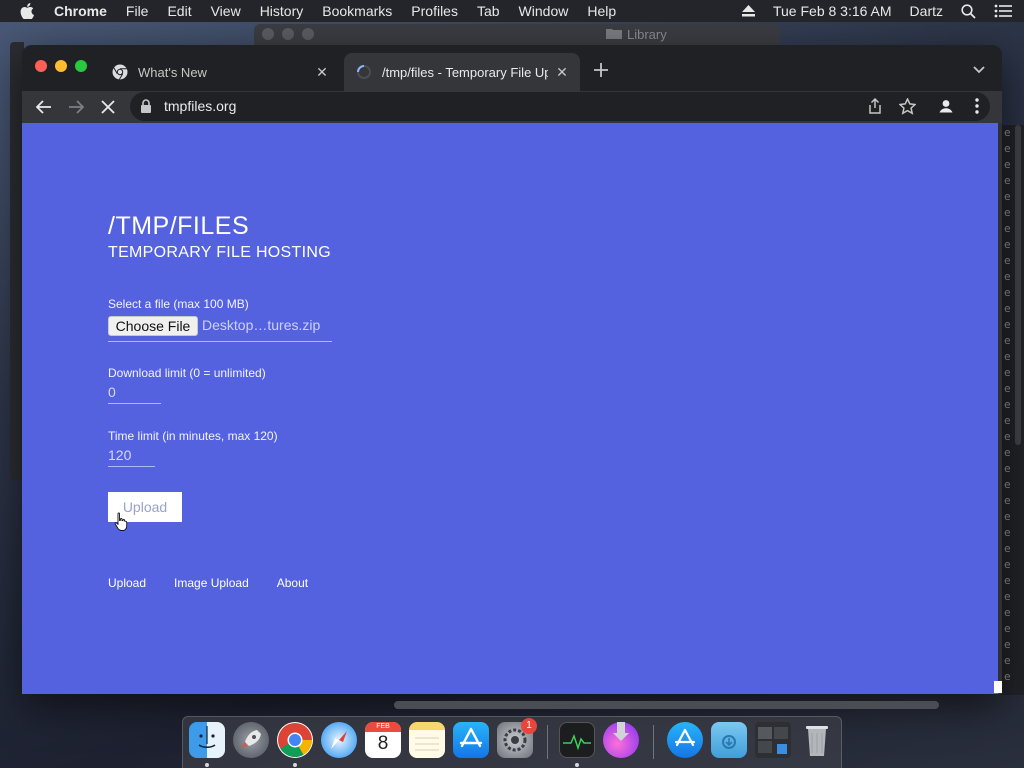 The height and width of the screenshot is (768, 1024). What do you see at coordinates (292, 583) in the screenshot?
I see `footer-link-about: About` at bounding box center [292, 583].